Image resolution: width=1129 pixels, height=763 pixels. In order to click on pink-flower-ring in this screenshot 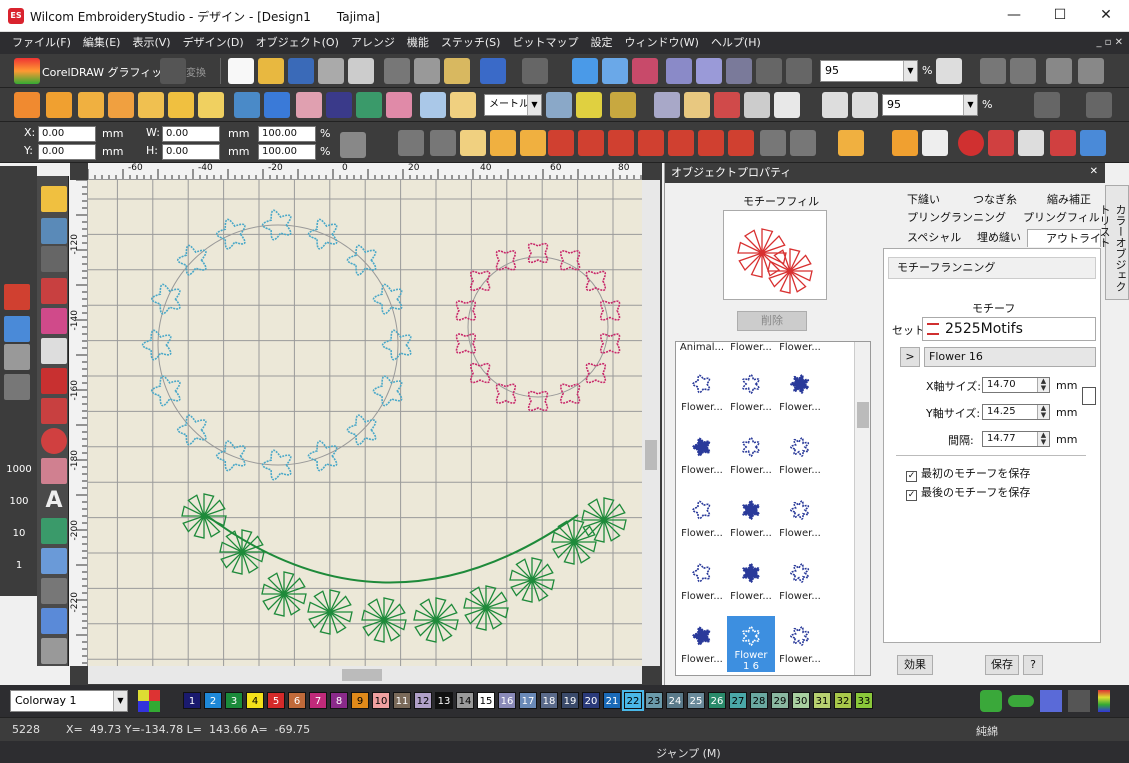, I will do `click(538, 327)`.